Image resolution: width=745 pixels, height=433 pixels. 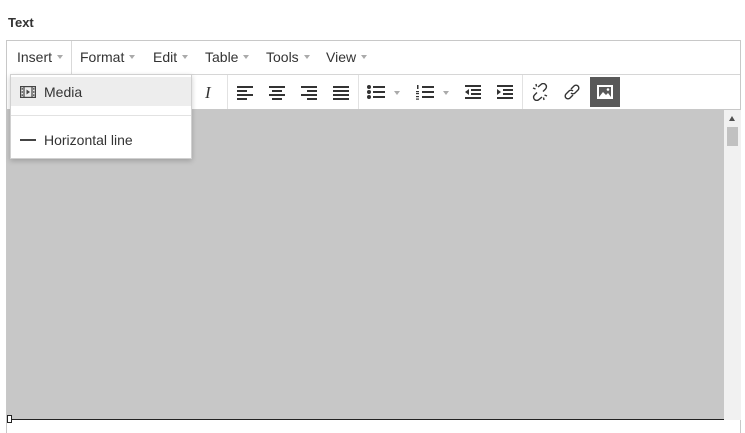 I want to click on link-icon, so click(x=572, y=92).